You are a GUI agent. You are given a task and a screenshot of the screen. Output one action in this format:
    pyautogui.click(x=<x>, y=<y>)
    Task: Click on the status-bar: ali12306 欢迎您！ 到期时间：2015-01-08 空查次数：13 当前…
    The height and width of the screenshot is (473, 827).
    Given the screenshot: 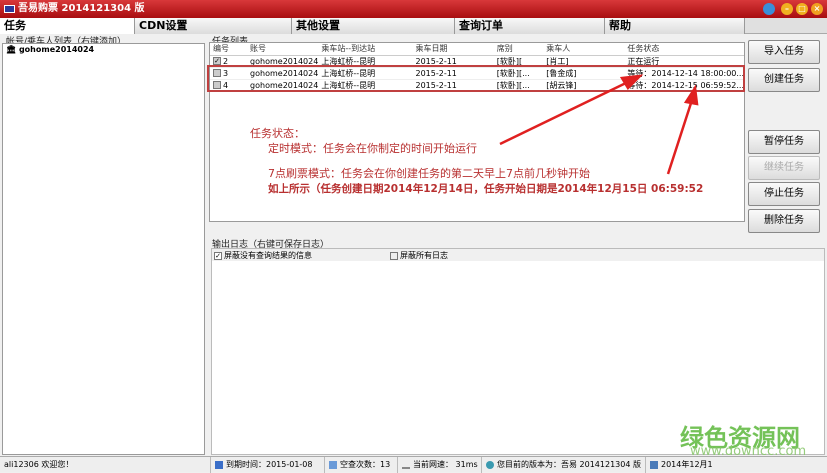 What is the action you would take?
    pyautogui.click(x=413, y=464)
    